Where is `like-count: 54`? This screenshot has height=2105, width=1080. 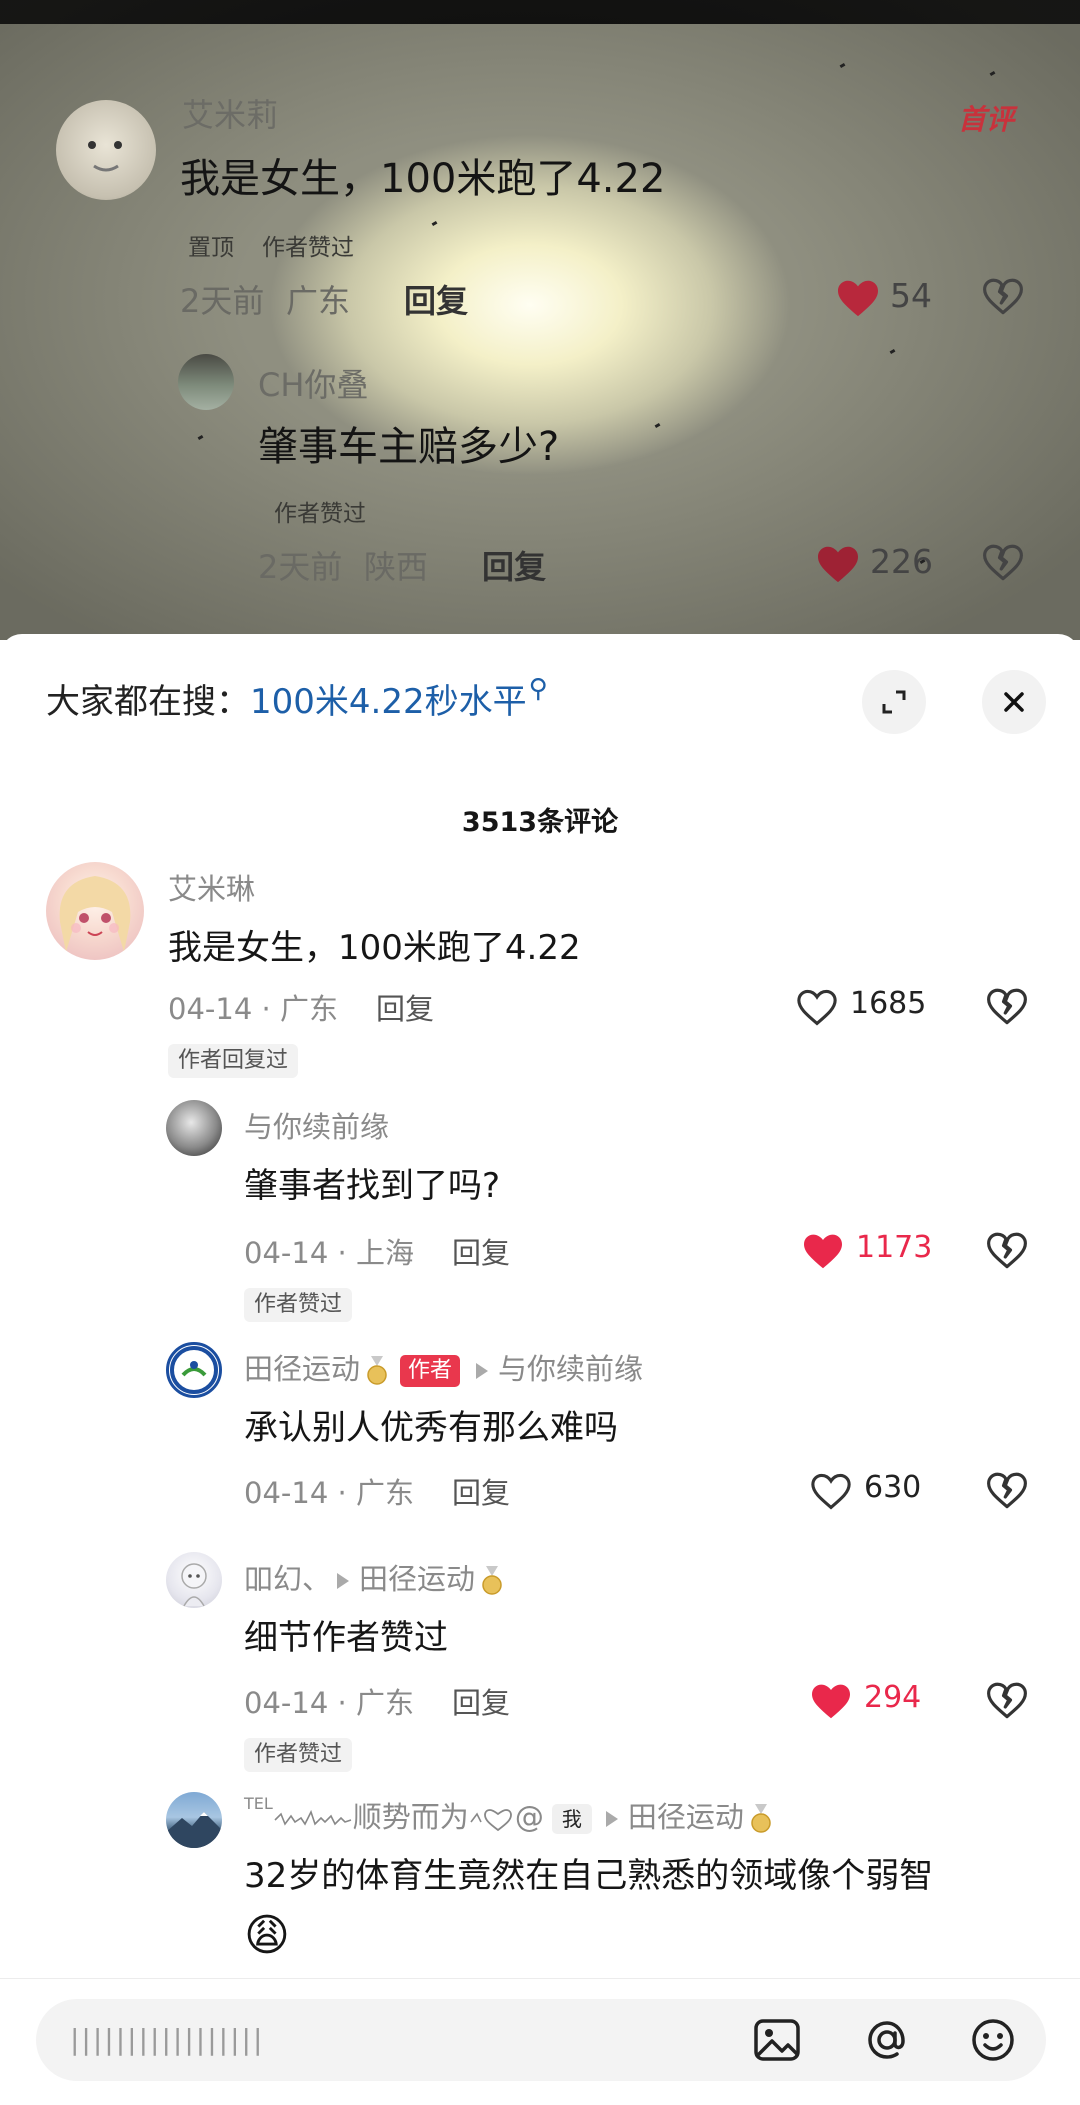
like-count: 54 is located at coordinates (911, 295).